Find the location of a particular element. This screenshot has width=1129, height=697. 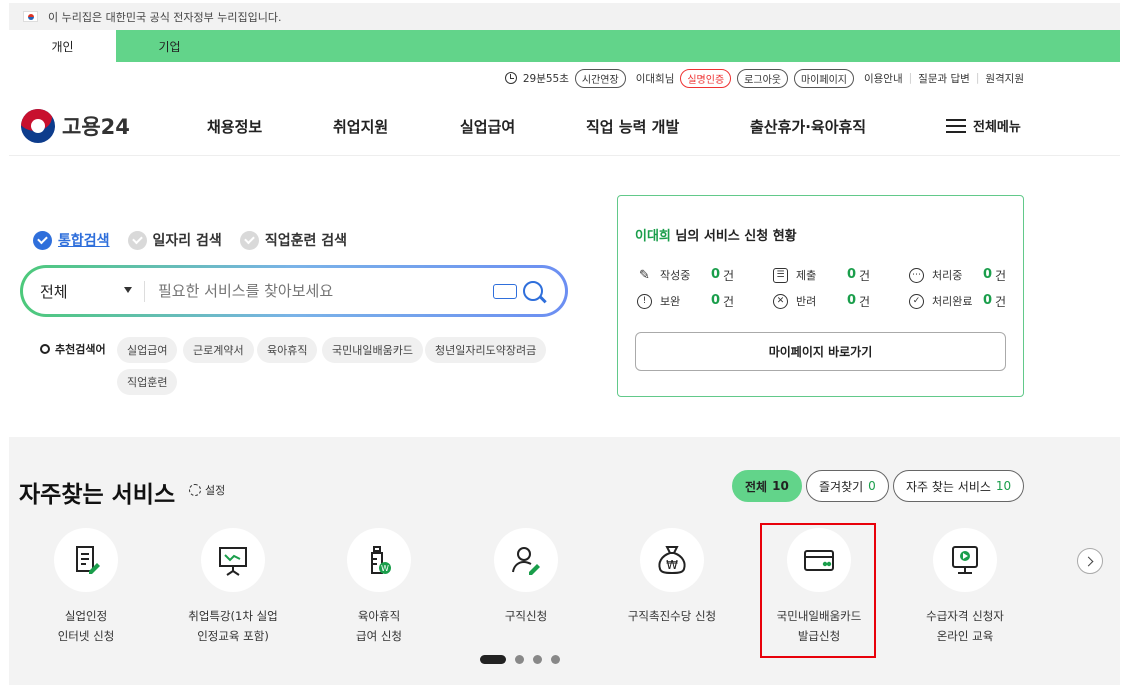

status-label: 제출 is located at coordinates (806, 275).